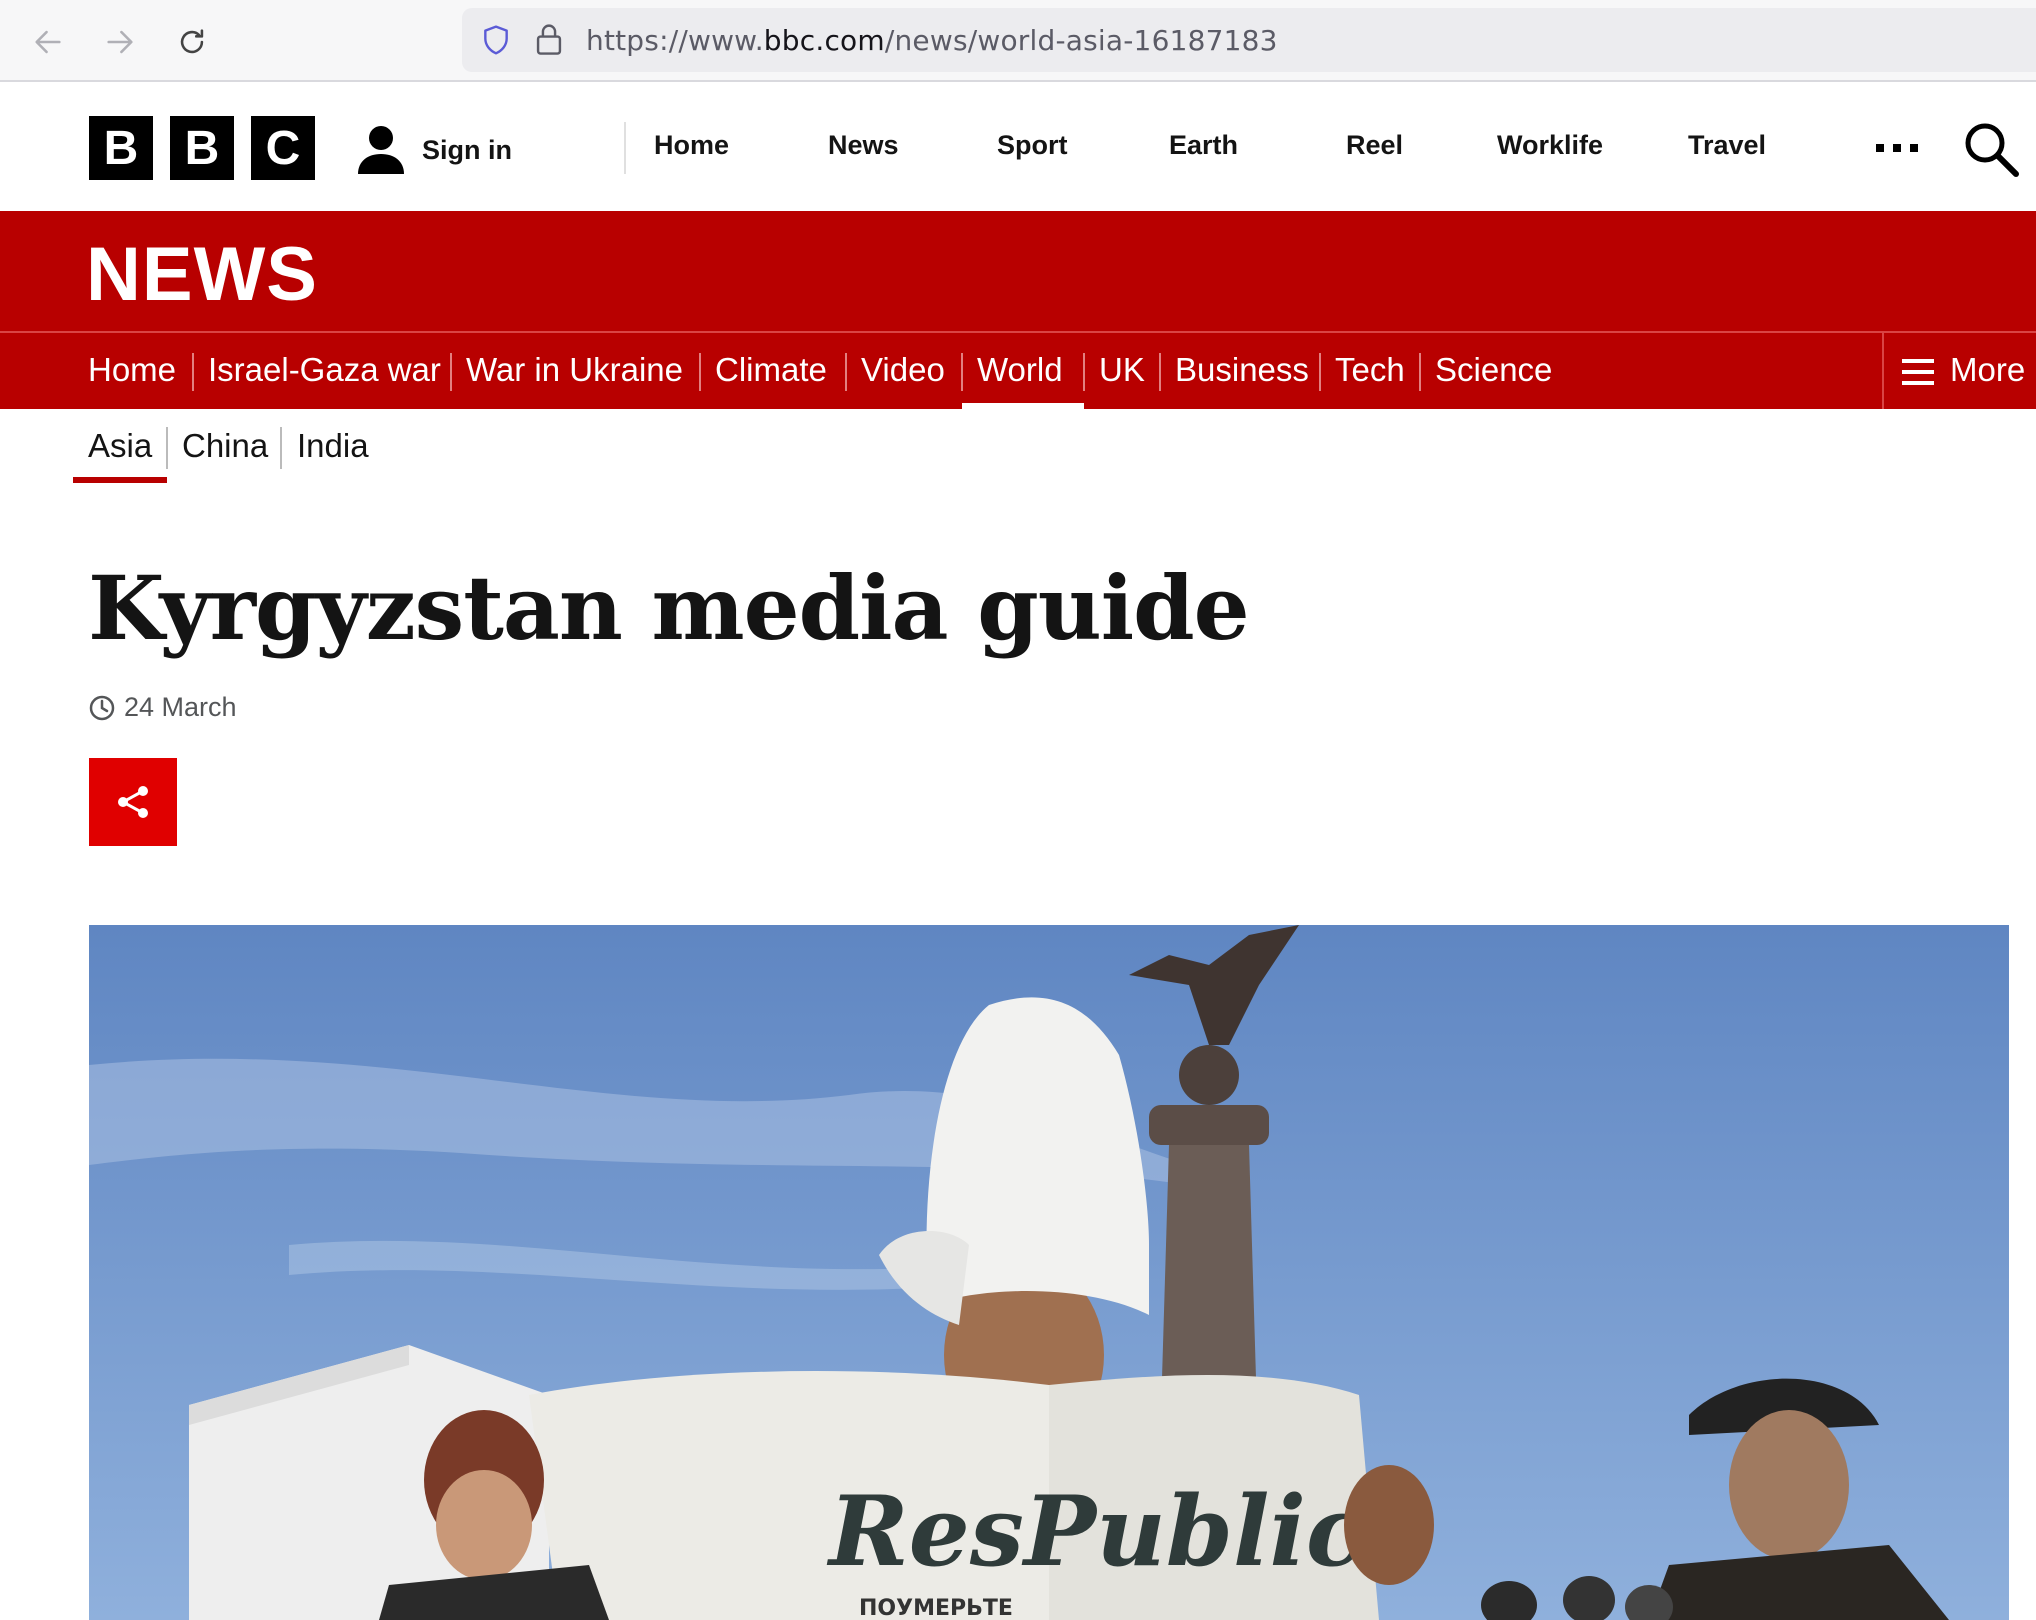  I want to click on article-headline: Kyrgyzstan media guide, so click(669, 608).